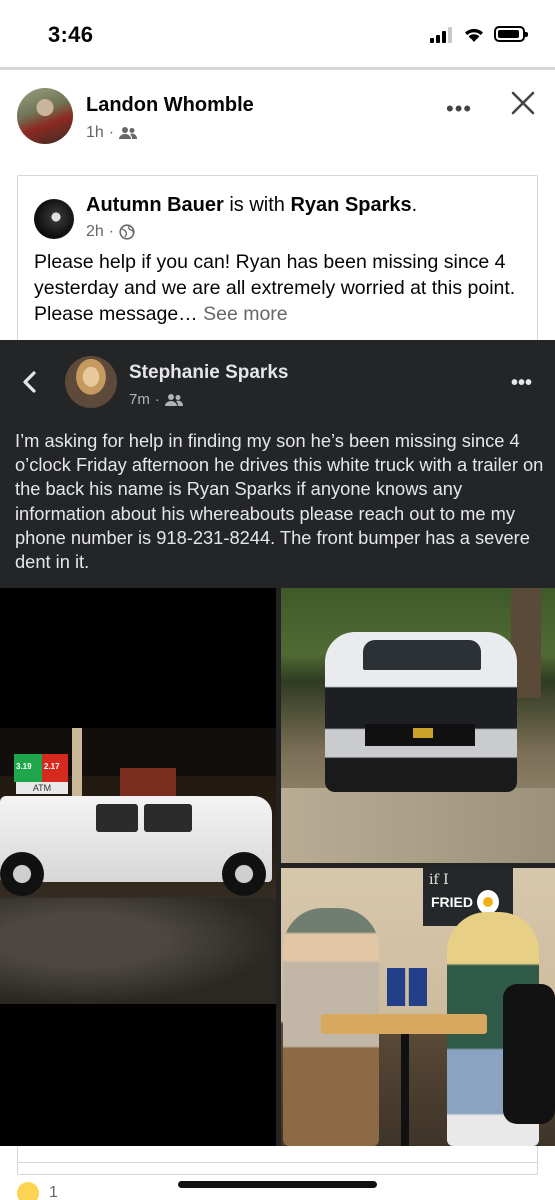 The image size is (555, 1200). What do you see at coordinates (474, 35) in the screenshot?
I see `wifi-icon` at bounding box center [474, 35].